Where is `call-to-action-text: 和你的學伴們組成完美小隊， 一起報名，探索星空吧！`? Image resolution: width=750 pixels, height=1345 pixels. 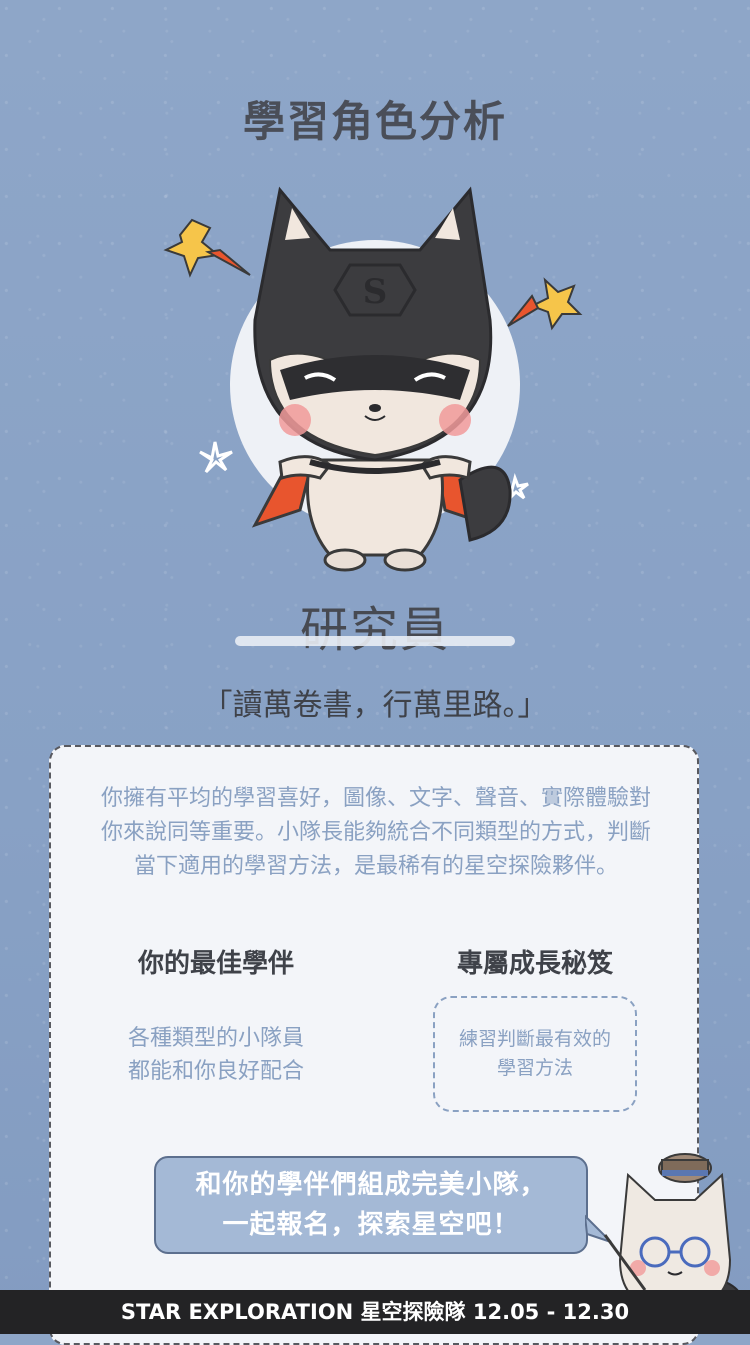
call-to-action-text: 和你的學伴們組成完美小隊， 一起報名，探索星空吧！ is located at coordinates (370, 1205).